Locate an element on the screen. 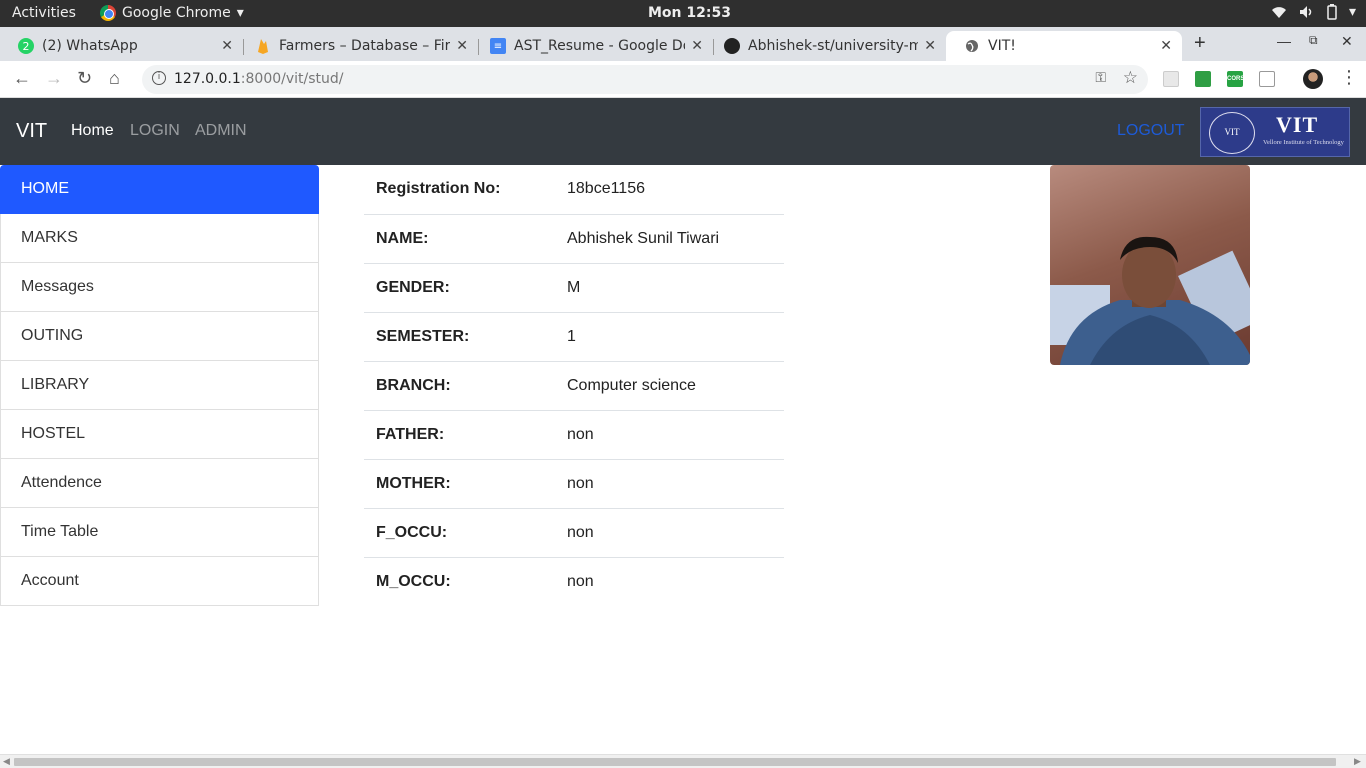 The height and width of the screenshot is (768, 1366). sidebar-item-home: HOME is located at coordinates (159, 189).